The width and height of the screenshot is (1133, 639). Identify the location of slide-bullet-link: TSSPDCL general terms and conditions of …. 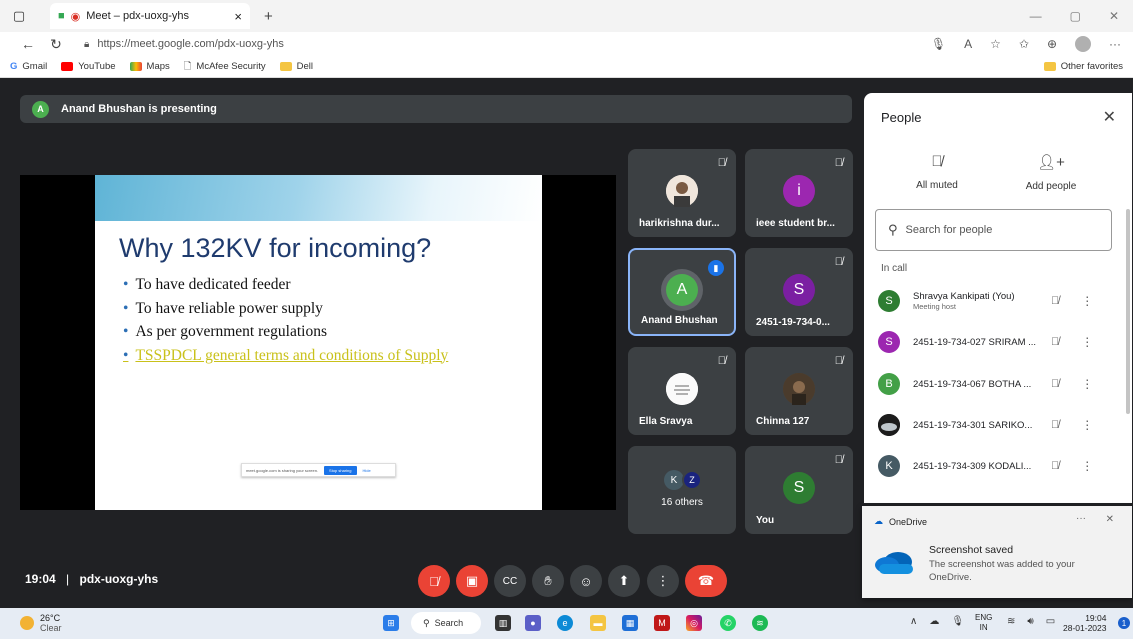
(285, 356).